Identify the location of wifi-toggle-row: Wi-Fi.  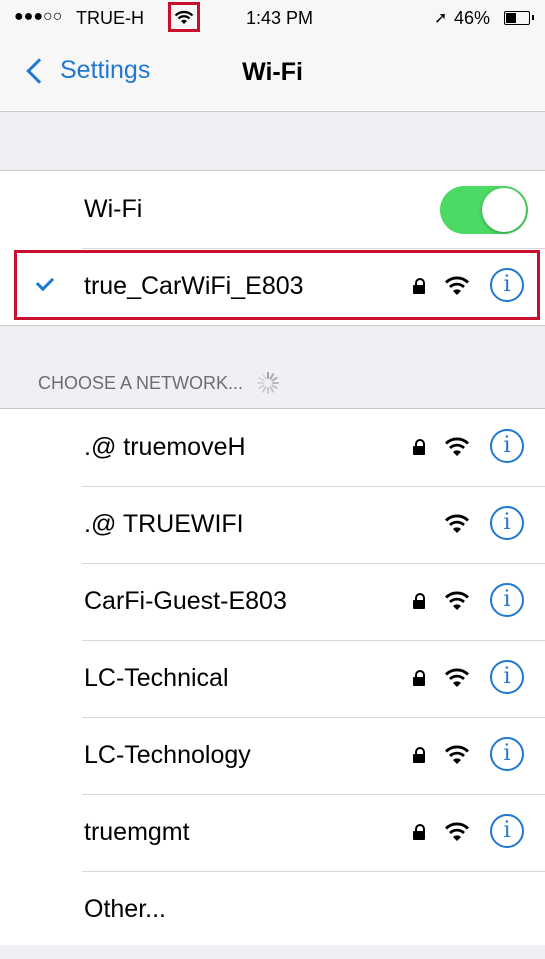
(272, 209).